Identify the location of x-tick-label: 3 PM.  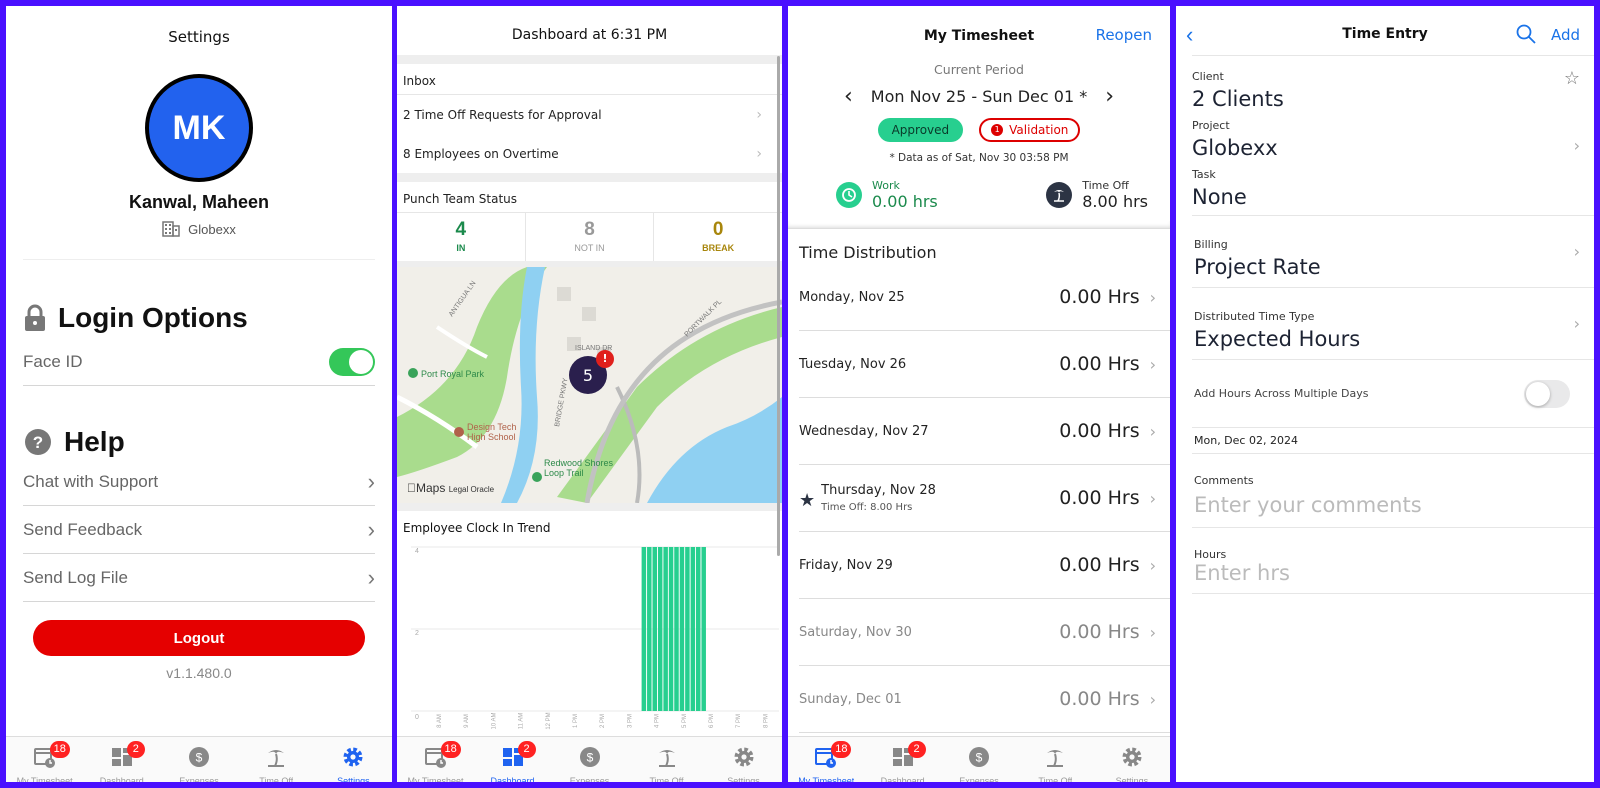
(630, 721).